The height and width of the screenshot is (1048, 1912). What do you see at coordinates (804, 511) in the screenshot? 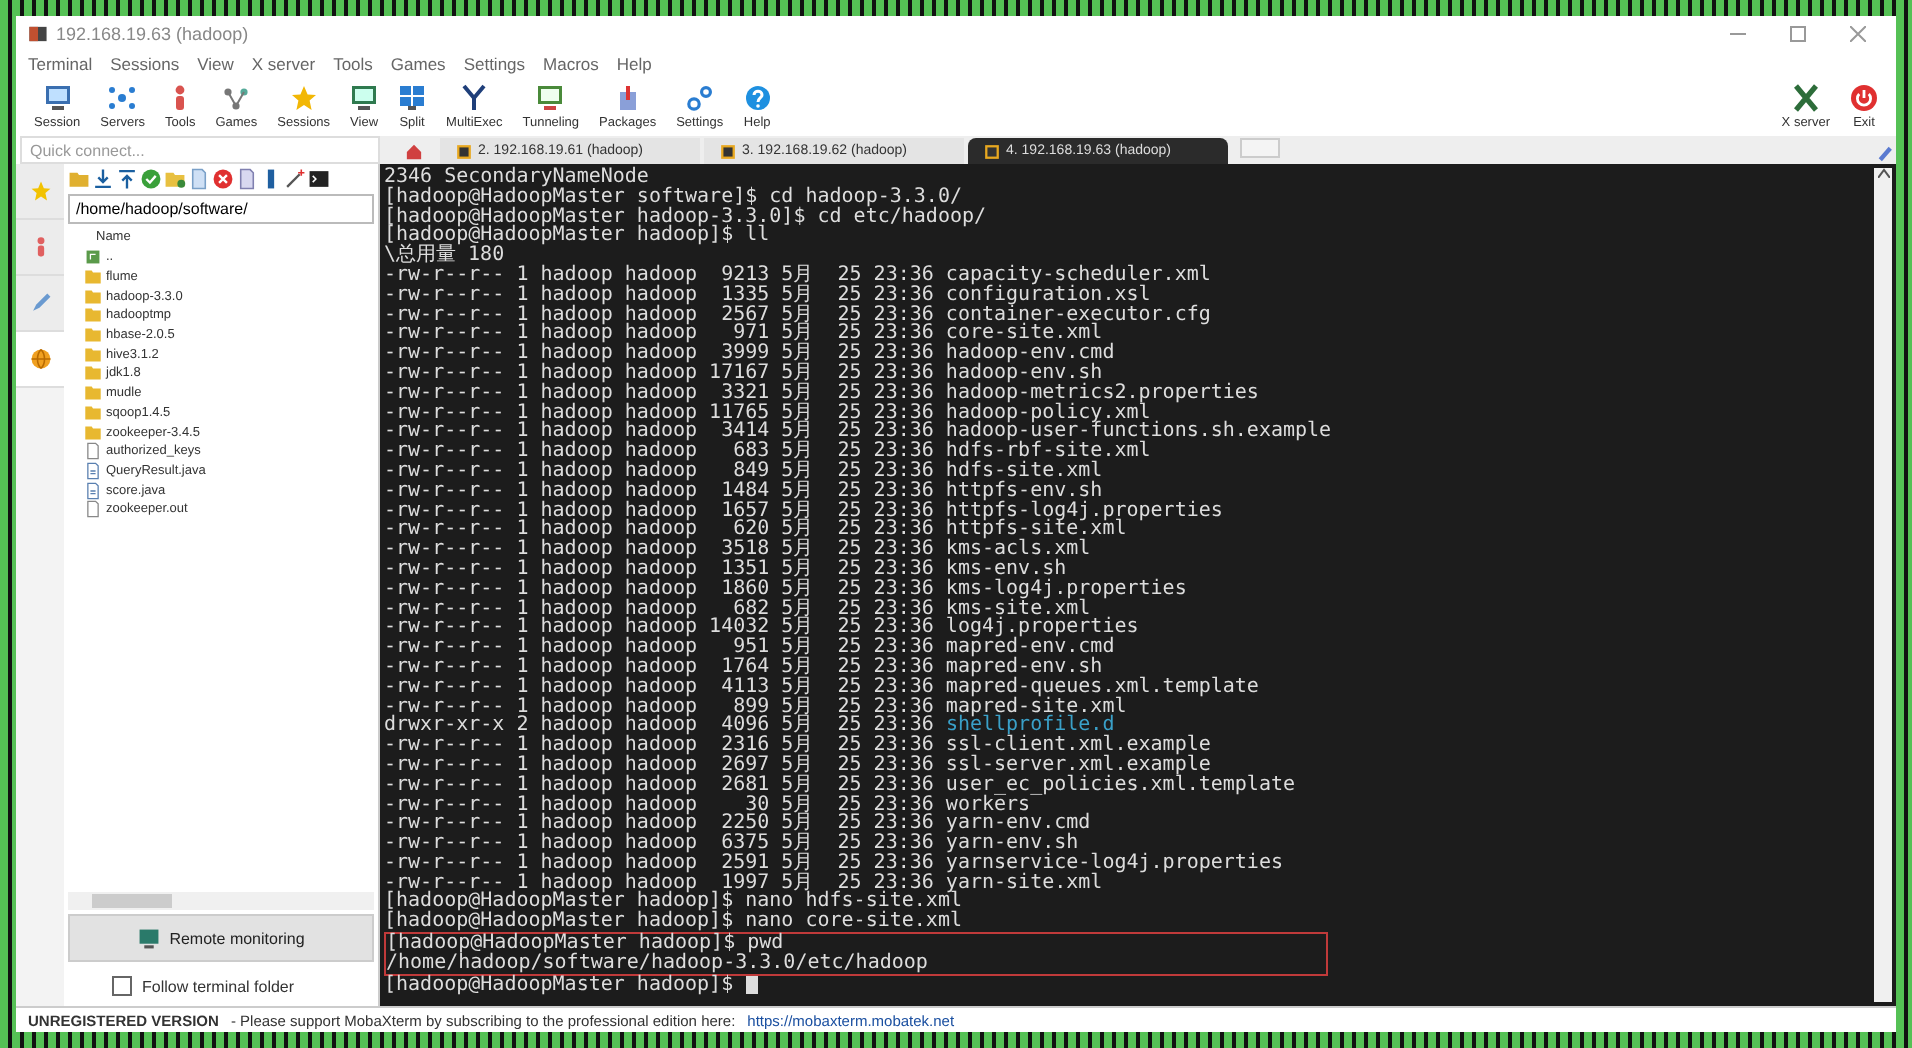
I see `terminal-line: -rw-r--r-- 1 hadoop hadoop 1657 5月 25 23:36 httpfs-log4j.properties` at bounding box center [804, 511].